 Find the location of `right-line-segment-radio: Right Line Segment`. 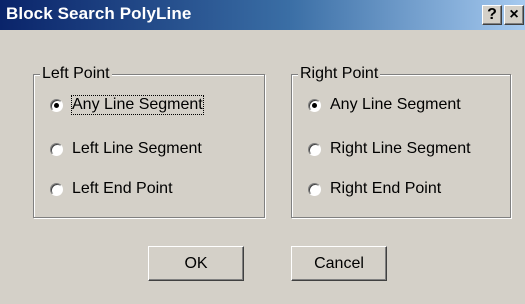

right-line-segment-radio: Right Line Segment is located at coordinates (389, 149).